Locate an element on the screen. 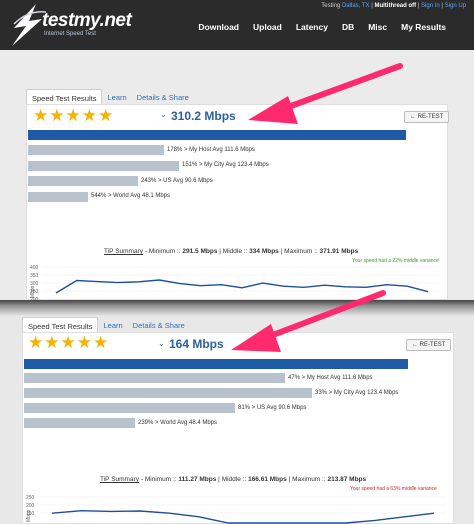 Image resolution: width=474 pixels, height=524 pixels. brand-name: testmy.net is located at coordinates (87, 21).